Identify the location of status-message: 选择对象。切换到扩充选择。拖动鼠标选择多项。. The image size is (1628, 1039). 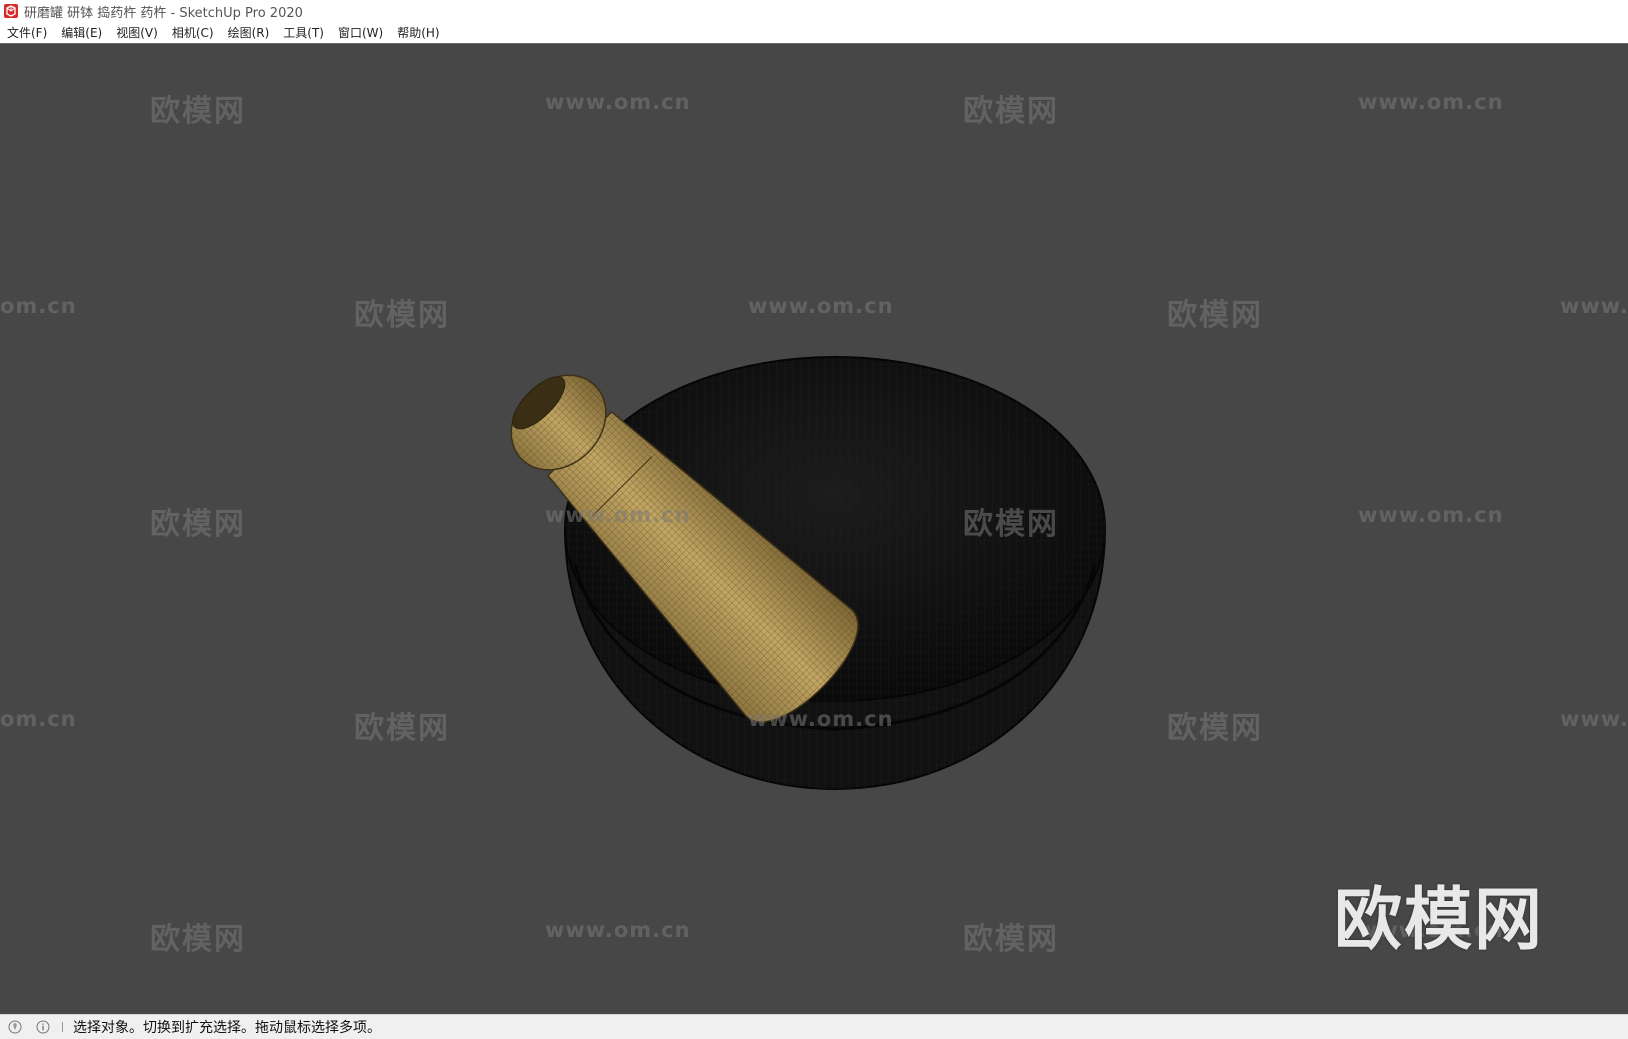
(227, 1028).